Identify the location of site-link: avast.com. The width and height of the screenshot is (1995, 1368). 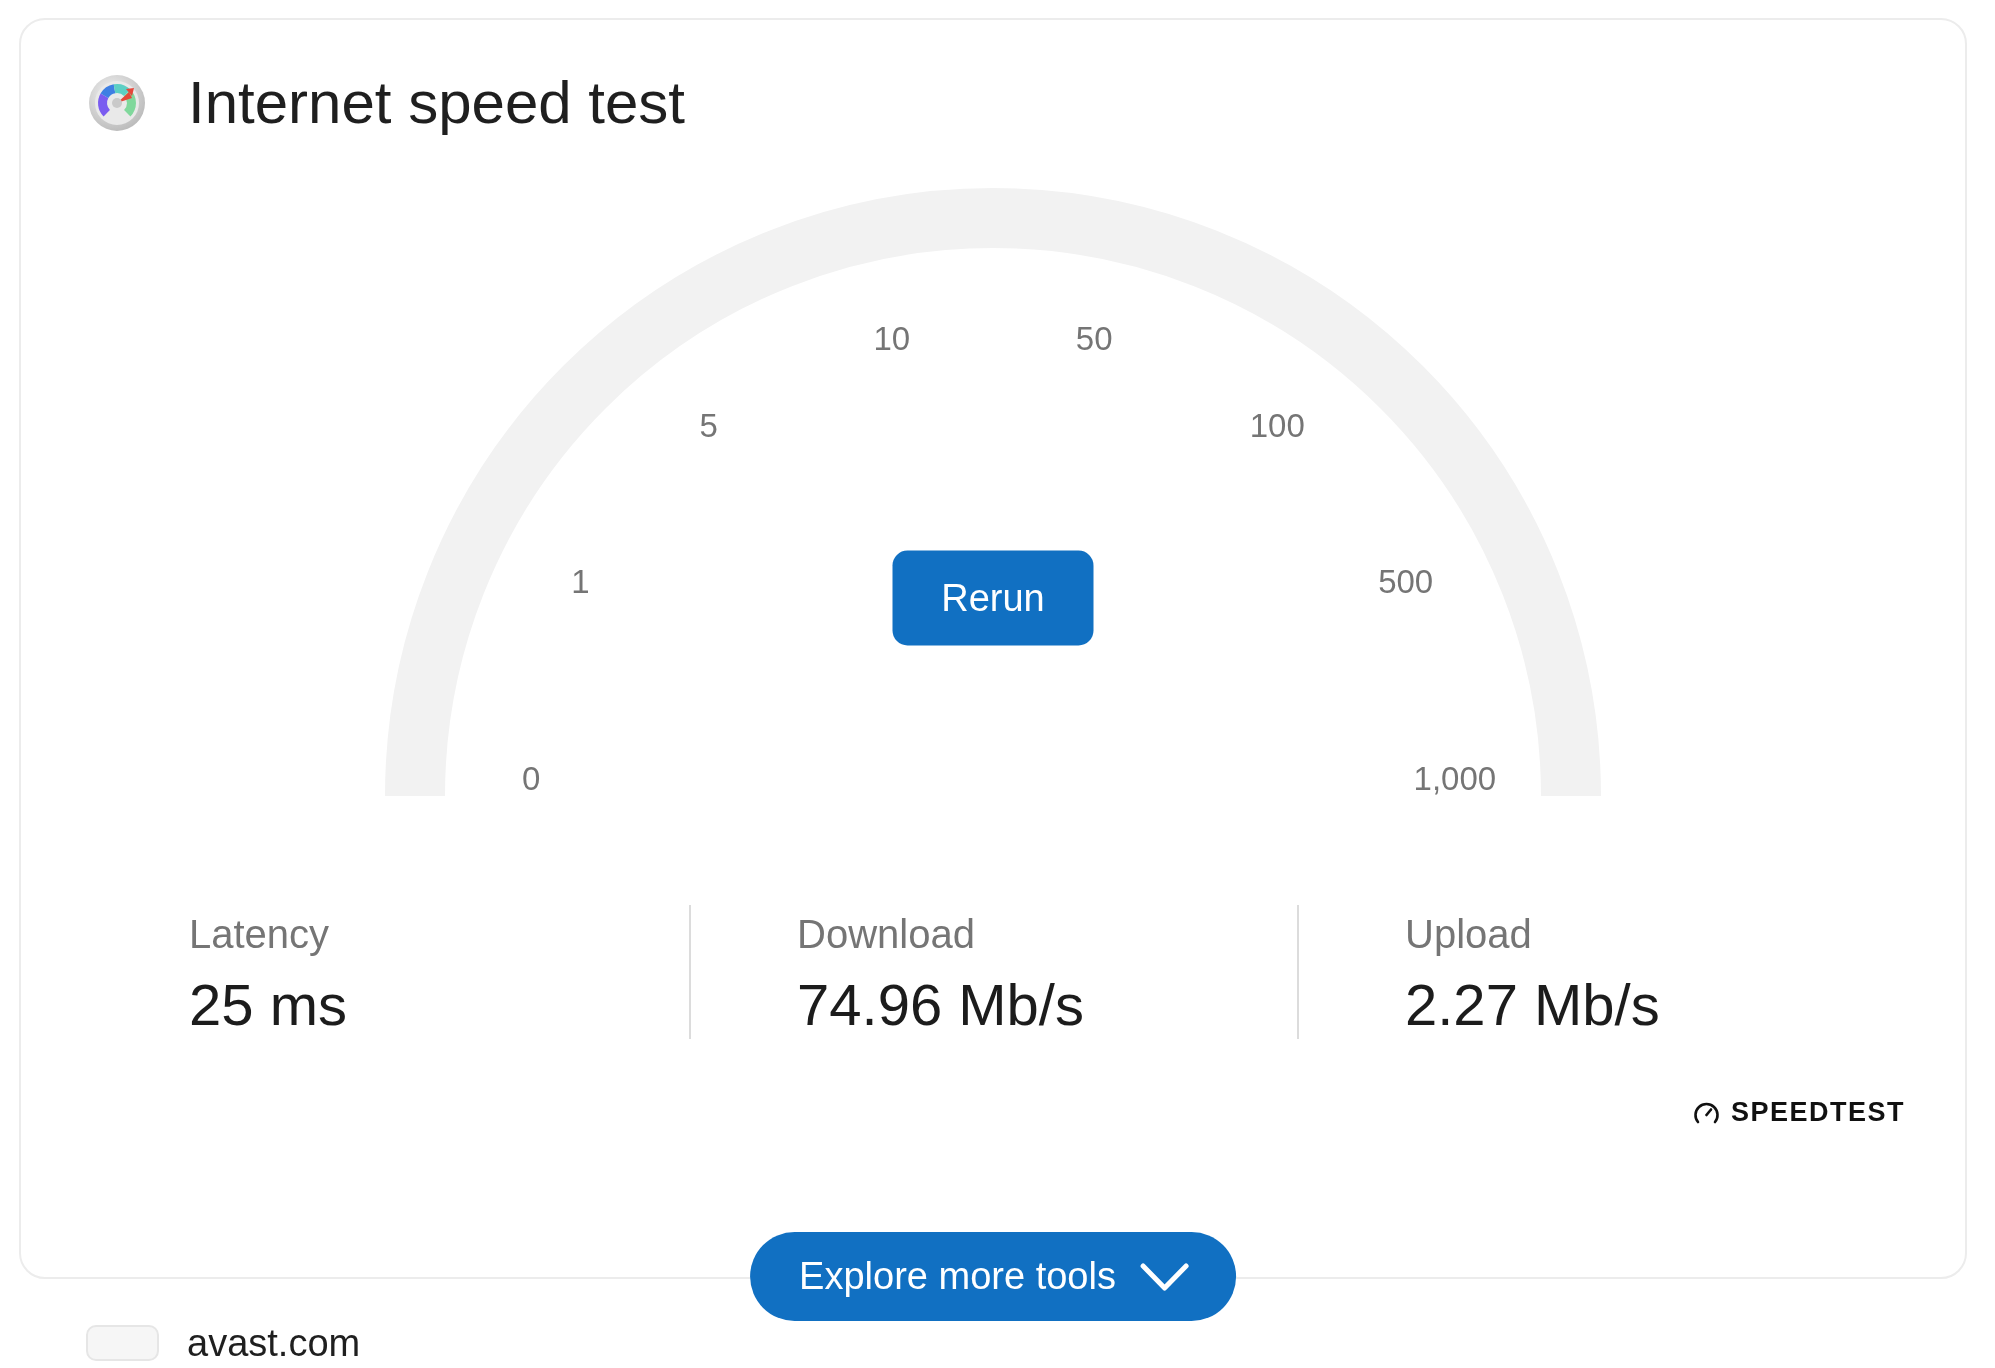
(274, 1343).